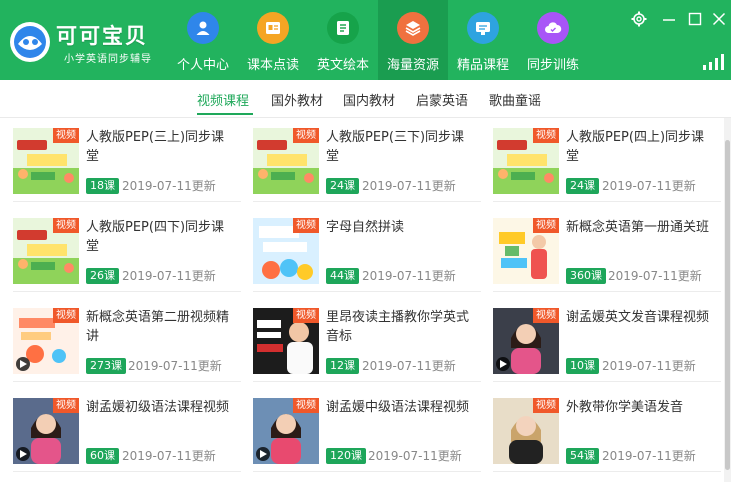 The width and height of the screenshot is (731, 482). Describe the element at coordinates (607, 430) in the screenshot. I see `course-card: 视频 外教带你学美语发音 54课 2019-07-11更新` at that location.